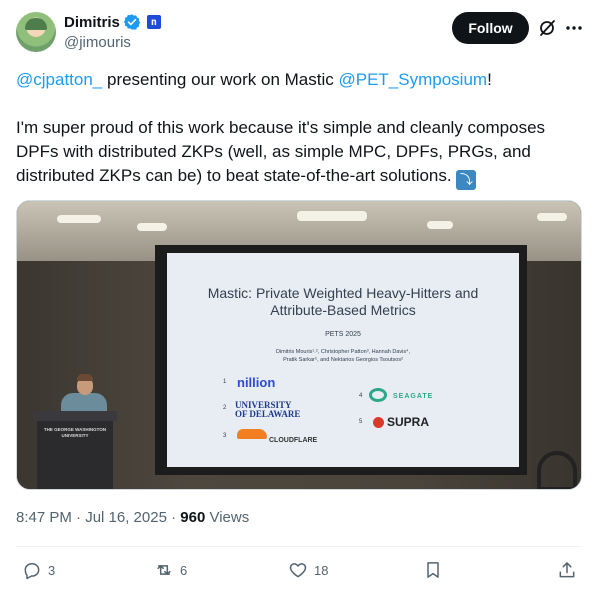 The image size is (598, 594). I want to click on supra-logo: SUPRA, so click(408, 422).